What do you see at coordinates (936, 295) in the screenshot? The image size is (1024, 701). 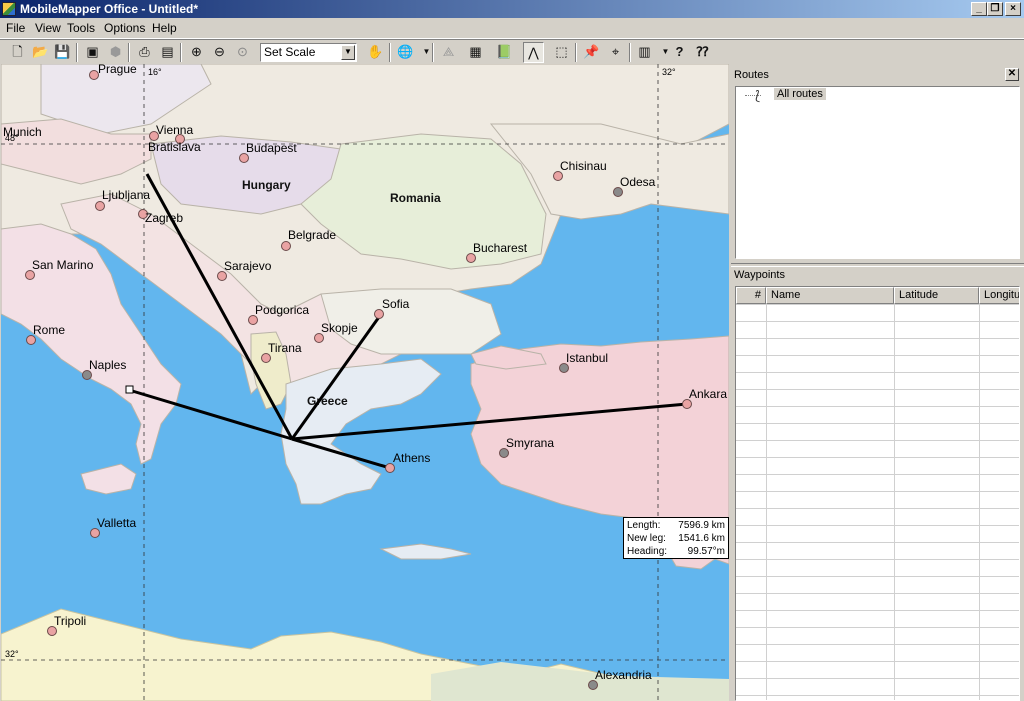 I see `column-header-latitude: Latitude` at bounding box center [936, 295].